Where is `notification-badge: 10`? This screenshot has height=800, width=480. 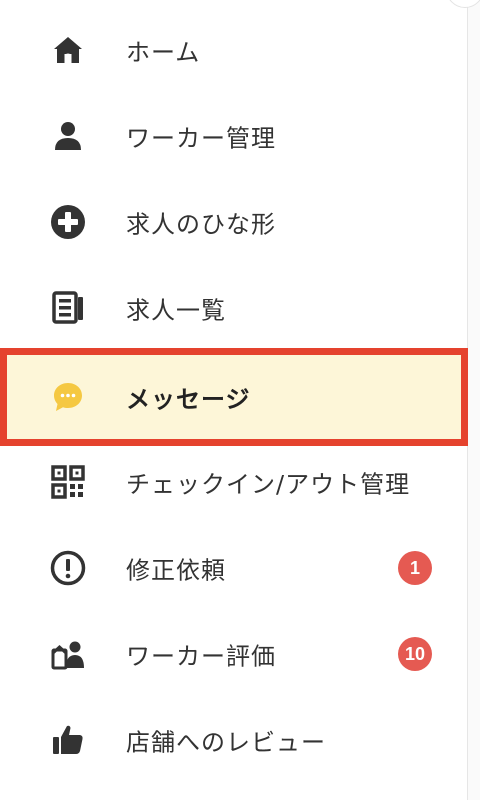 notification-badge: 10 is located at coordinates (415, 654).